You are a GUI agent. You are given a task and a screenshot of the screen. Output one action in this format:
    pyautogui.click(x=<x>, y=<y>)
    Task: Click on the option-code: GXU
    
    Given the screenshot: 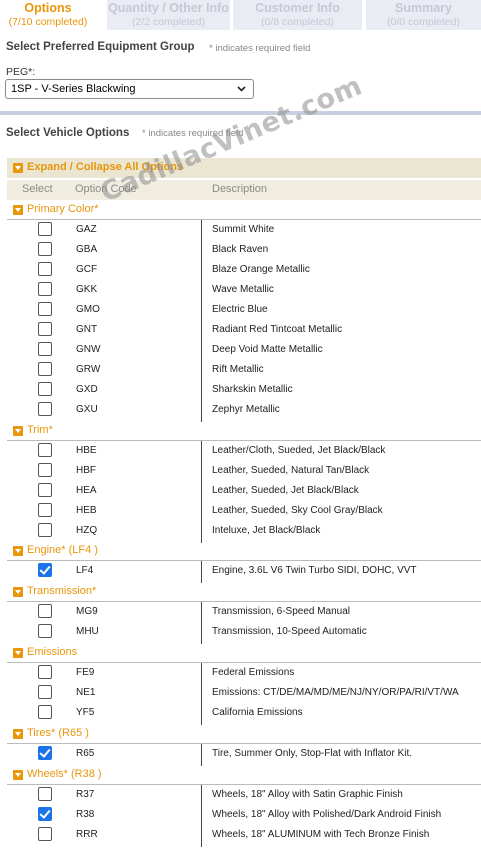 What is the action you would take?
    pyautogui.click(x=87, y=409)
    